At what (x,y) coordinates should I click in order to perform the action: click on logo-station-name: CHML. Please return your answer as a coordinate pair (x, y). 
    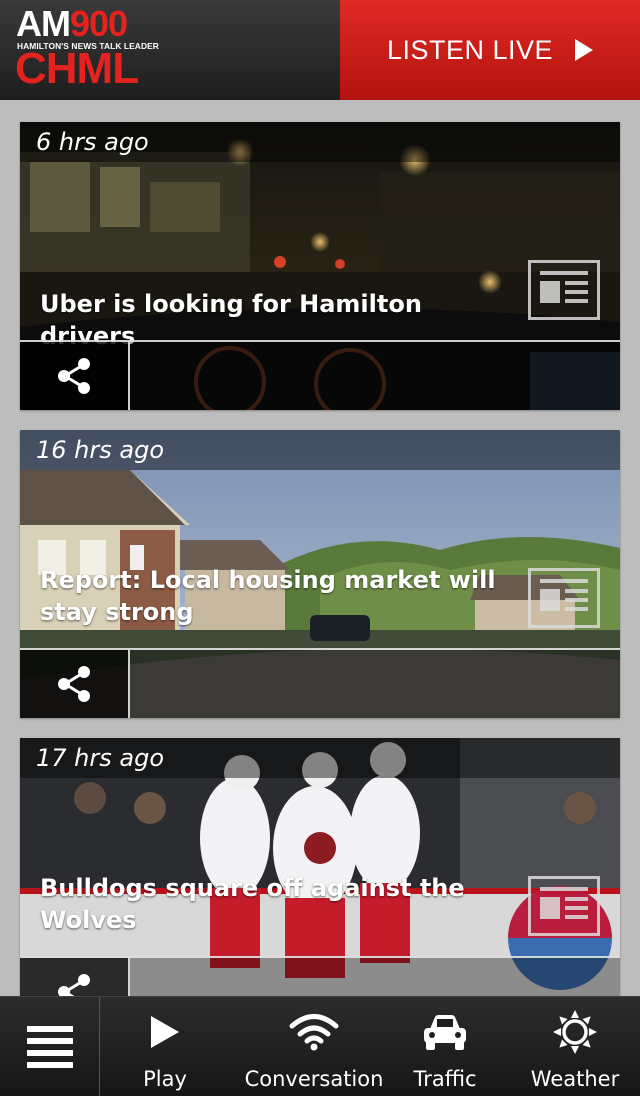
    Looking at the image, I should click on (77, 68).